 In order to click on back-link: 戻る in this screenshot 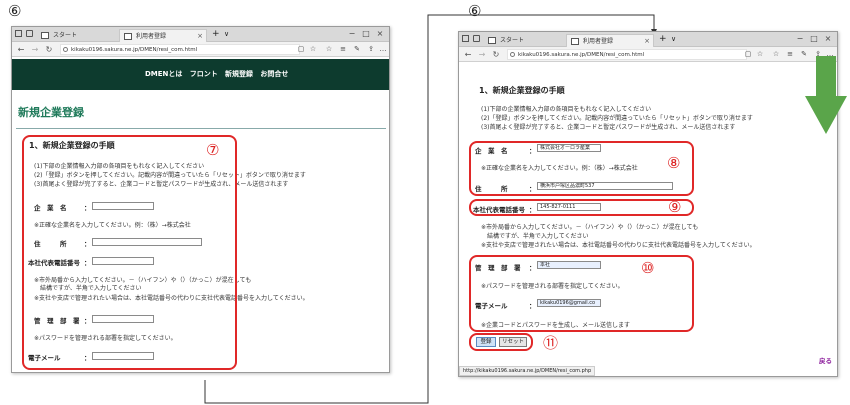, I will do `click(825, 360)`.